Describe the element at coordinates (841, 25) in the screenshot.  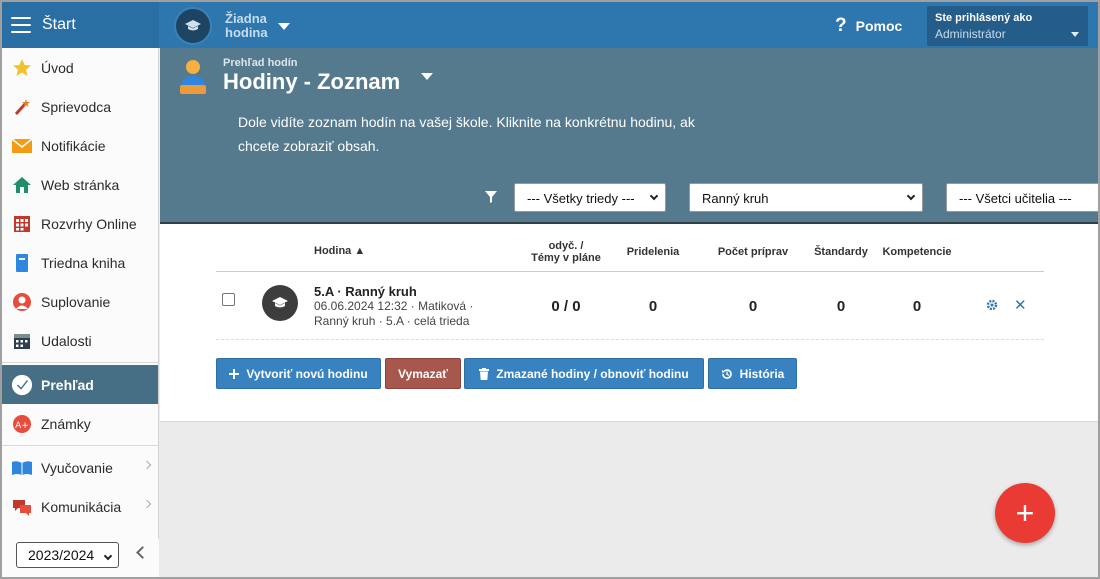
I see `question-icon: ?` at that location.